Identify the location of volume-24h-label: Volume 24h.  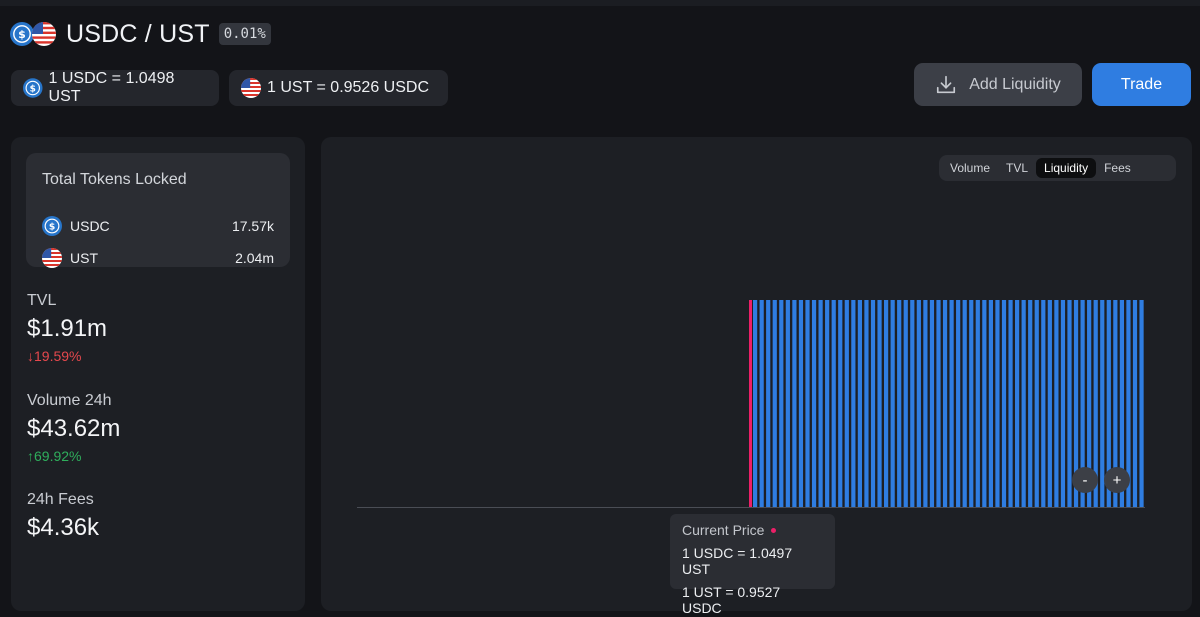
(69, 400).